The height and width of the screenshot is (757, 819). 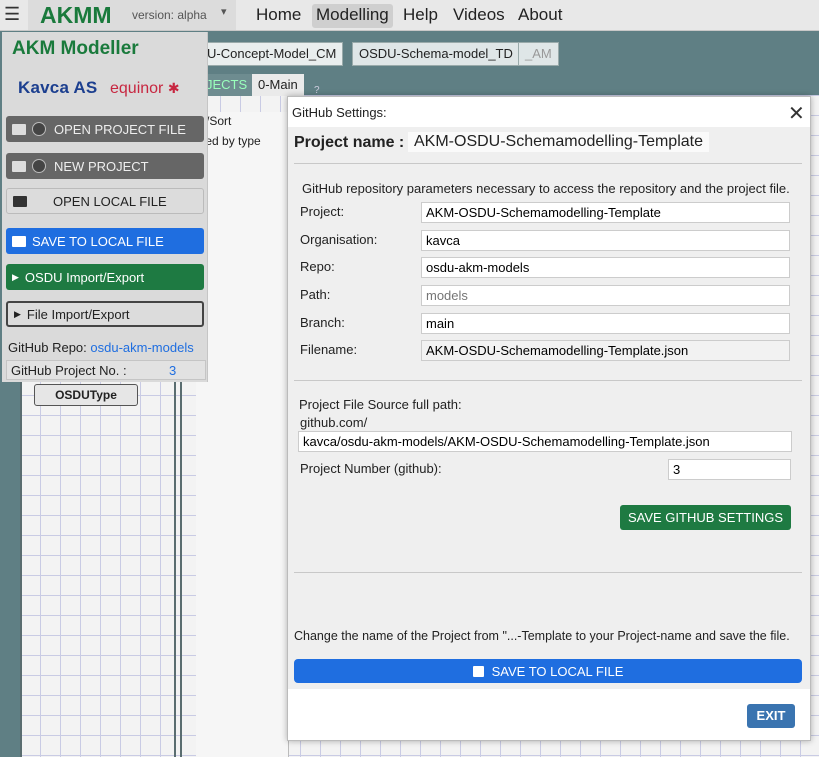 What do you see at coordinates (339, 112) in the screenshot?
I see `dialog-title: GitHub Settings:` at bounding box center [339, 112].